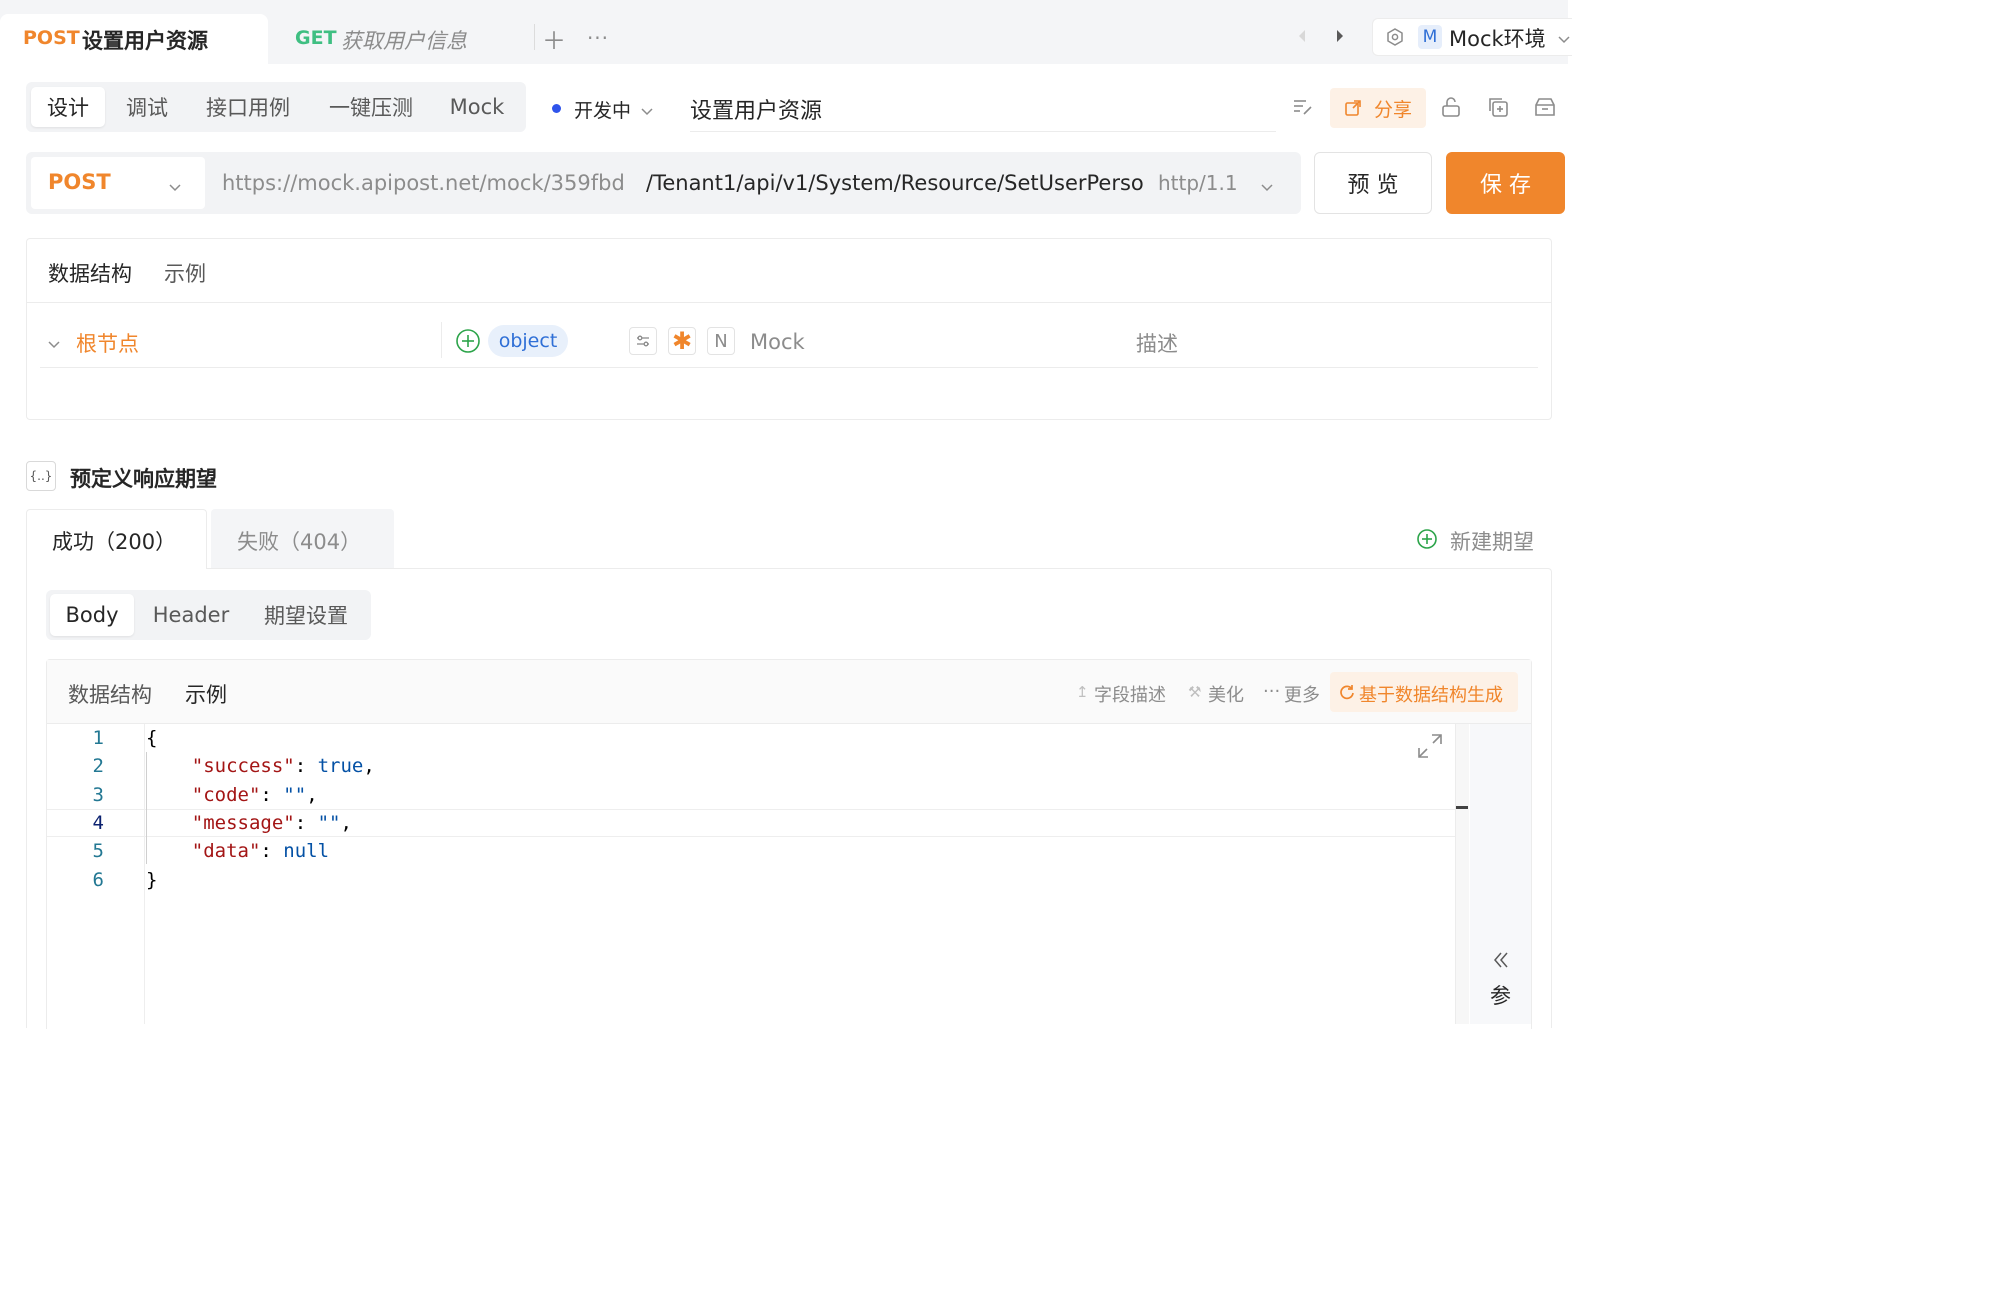  Describe the element at coordinates (249, 823) in the screenshot. I see `code-line: "message": "",` at that location.